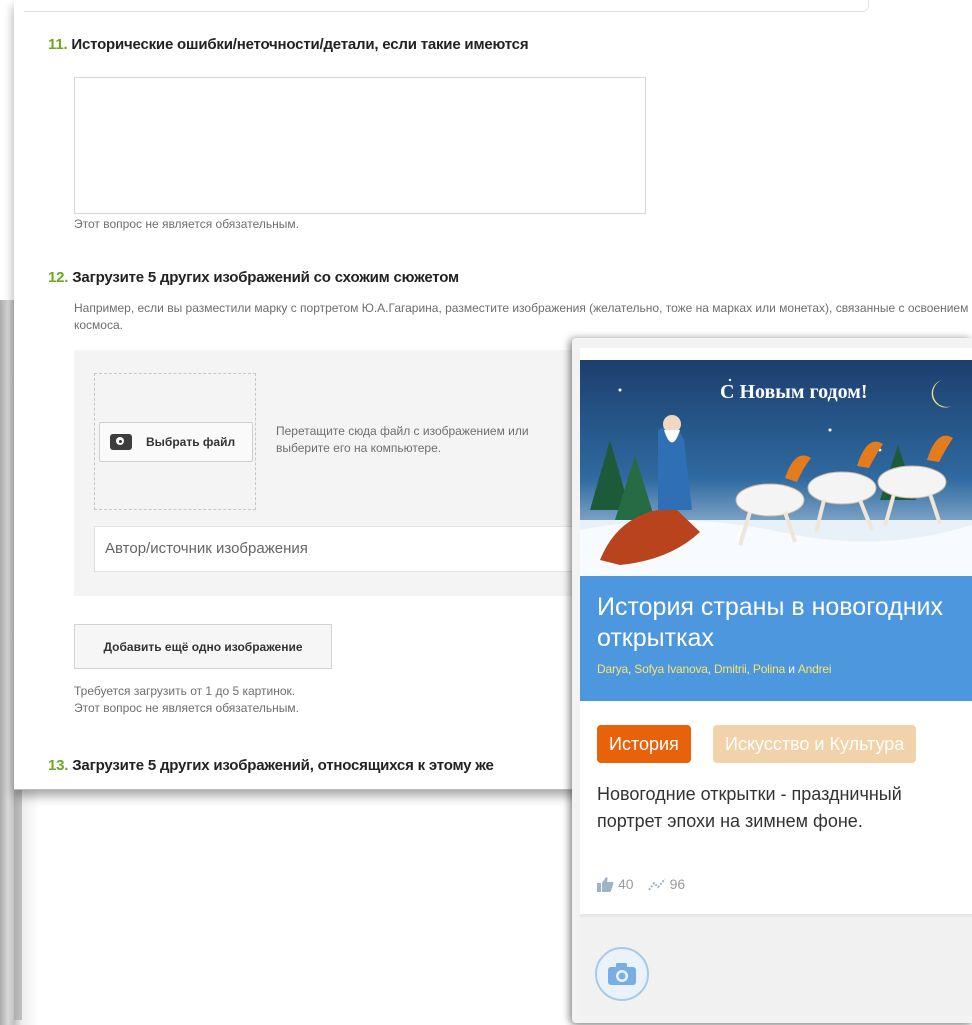 This screenshot has height=1025, width=972. I want to click on likes-count: 40, so click(626, 884).